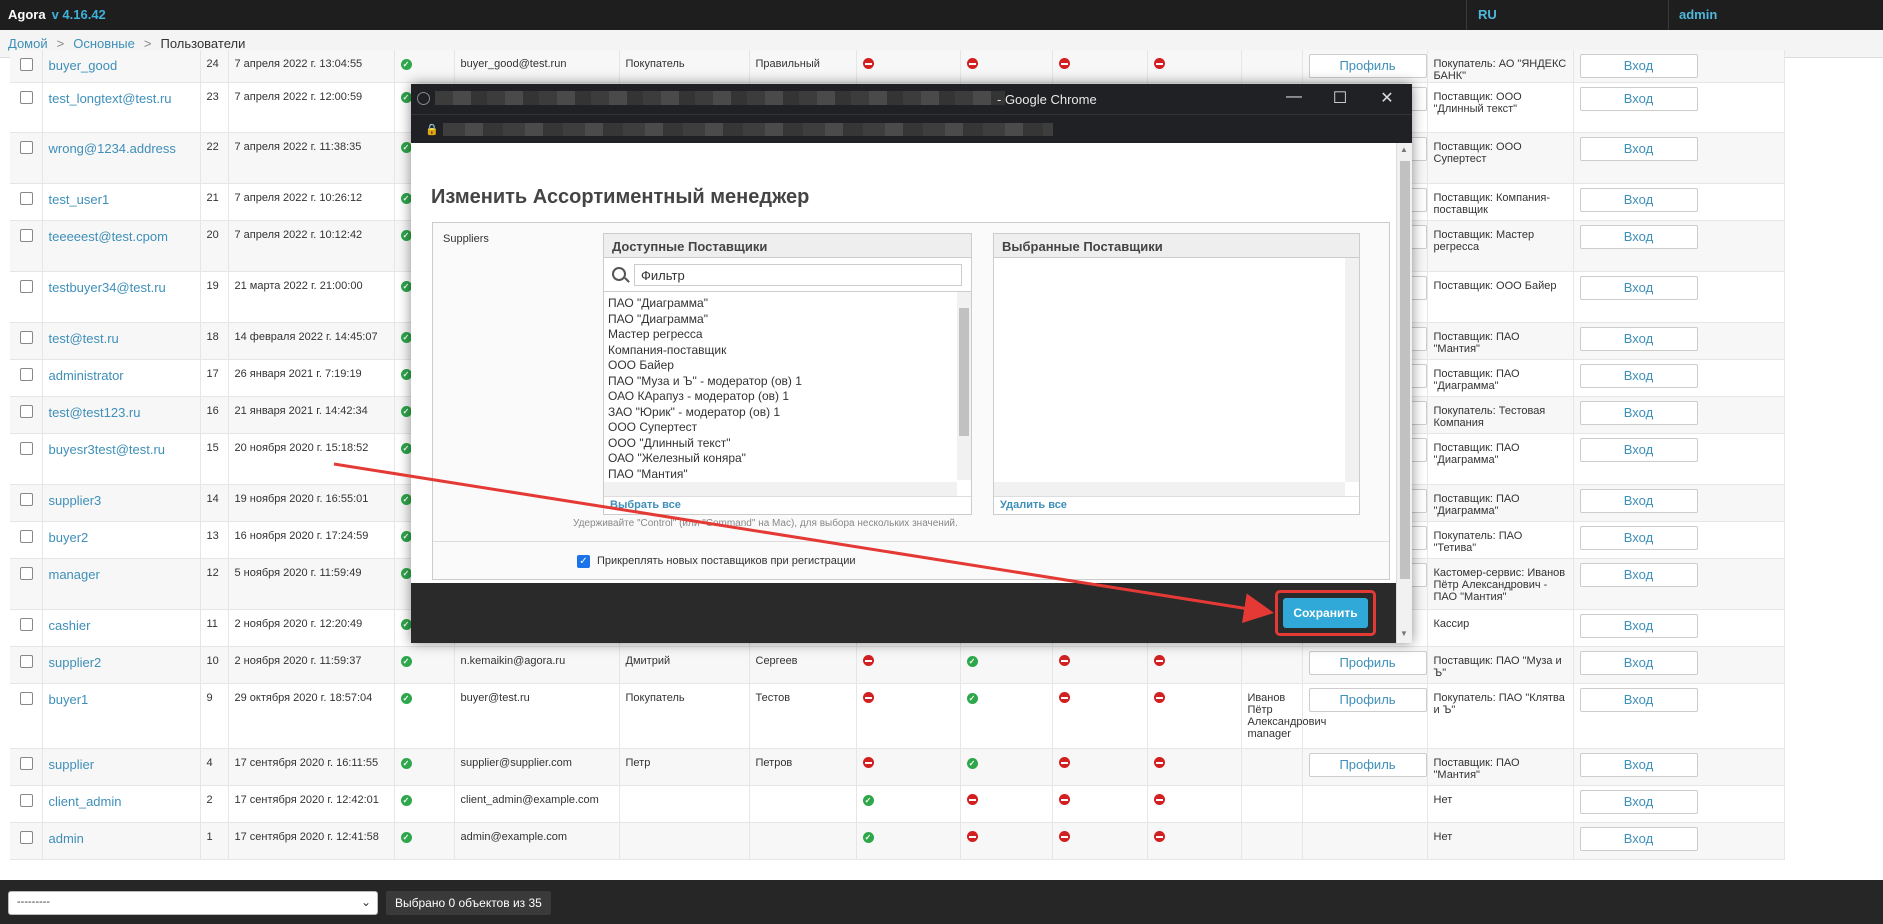 The height and width of the screenshot is (924, 1883). I want to click on available-list-hscrollbar, so click(780, 489).